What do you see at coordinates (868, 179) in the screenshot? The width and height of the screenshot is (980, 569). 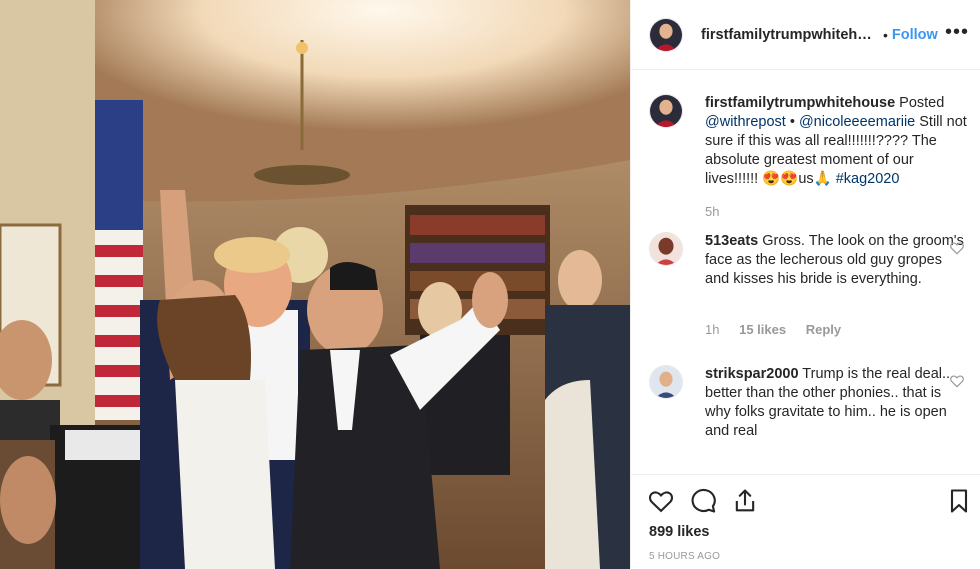 I see `hashtag-link: #kag2020` at bounding box center [868, 179].